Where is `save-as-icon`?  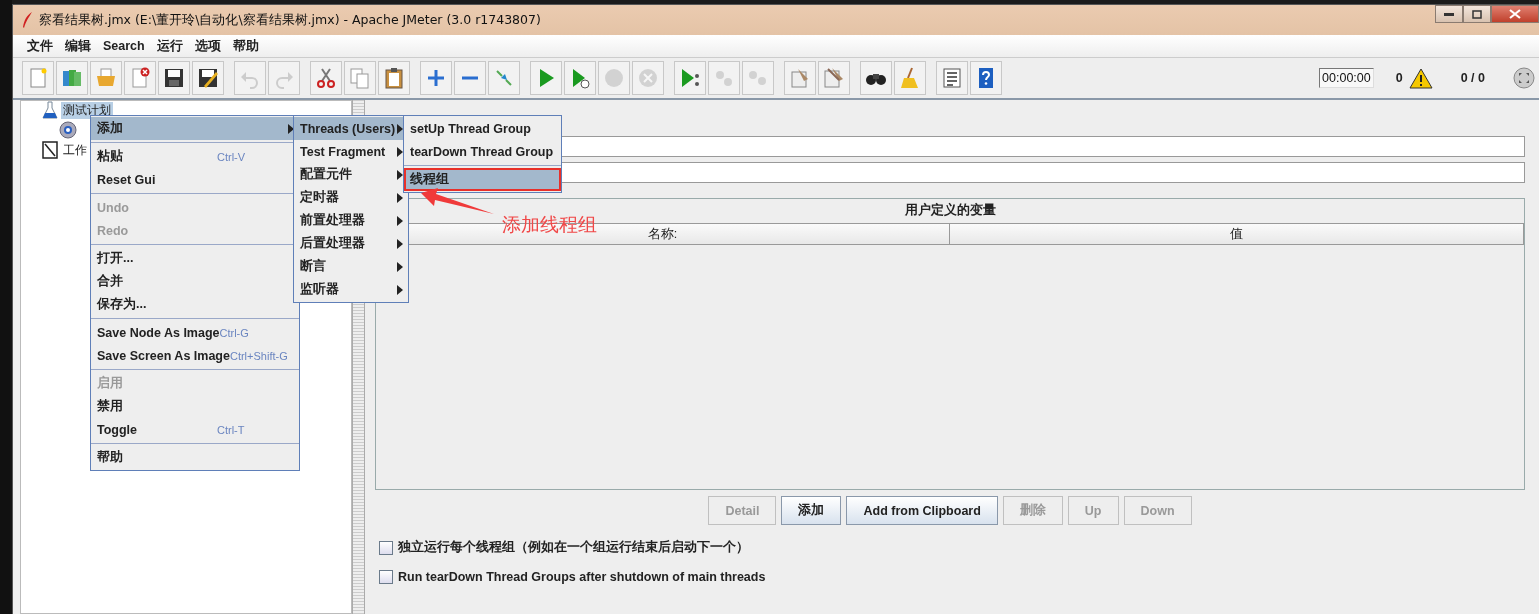
save-as-icon is located at coordinates (208, 78).